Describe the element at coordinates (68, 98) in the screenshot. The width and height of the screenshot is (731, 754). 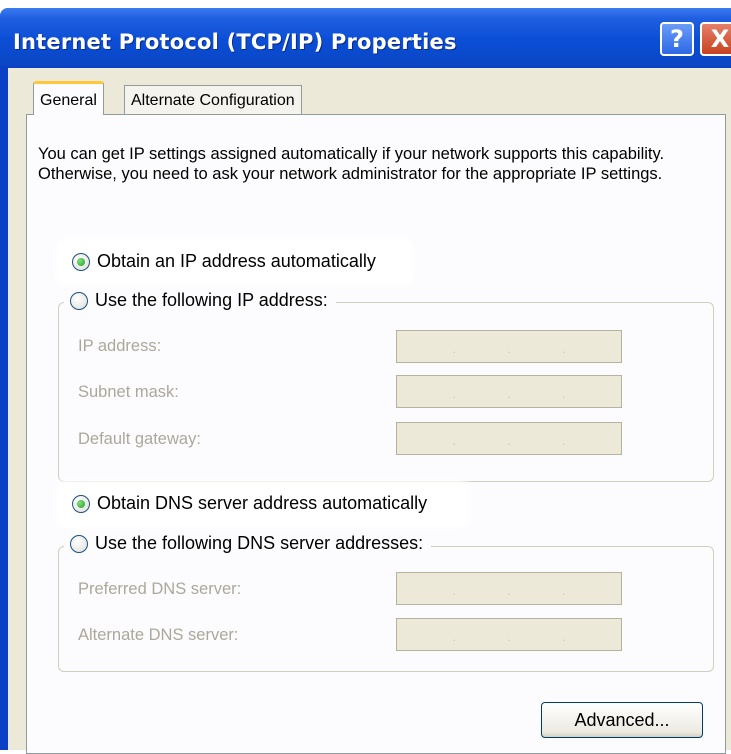
I see `tab-general: General` at that location.